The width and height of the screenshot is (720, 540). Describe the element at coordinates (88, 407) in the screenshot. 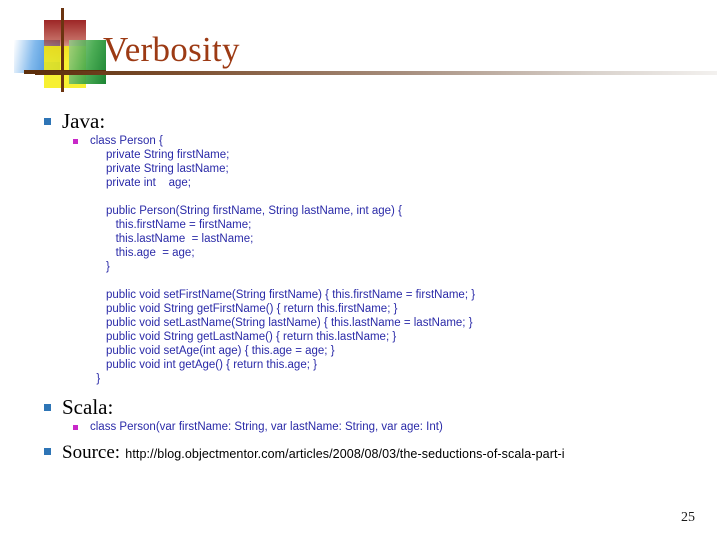

I see `bullet-scala-label: Scala:` at that location.